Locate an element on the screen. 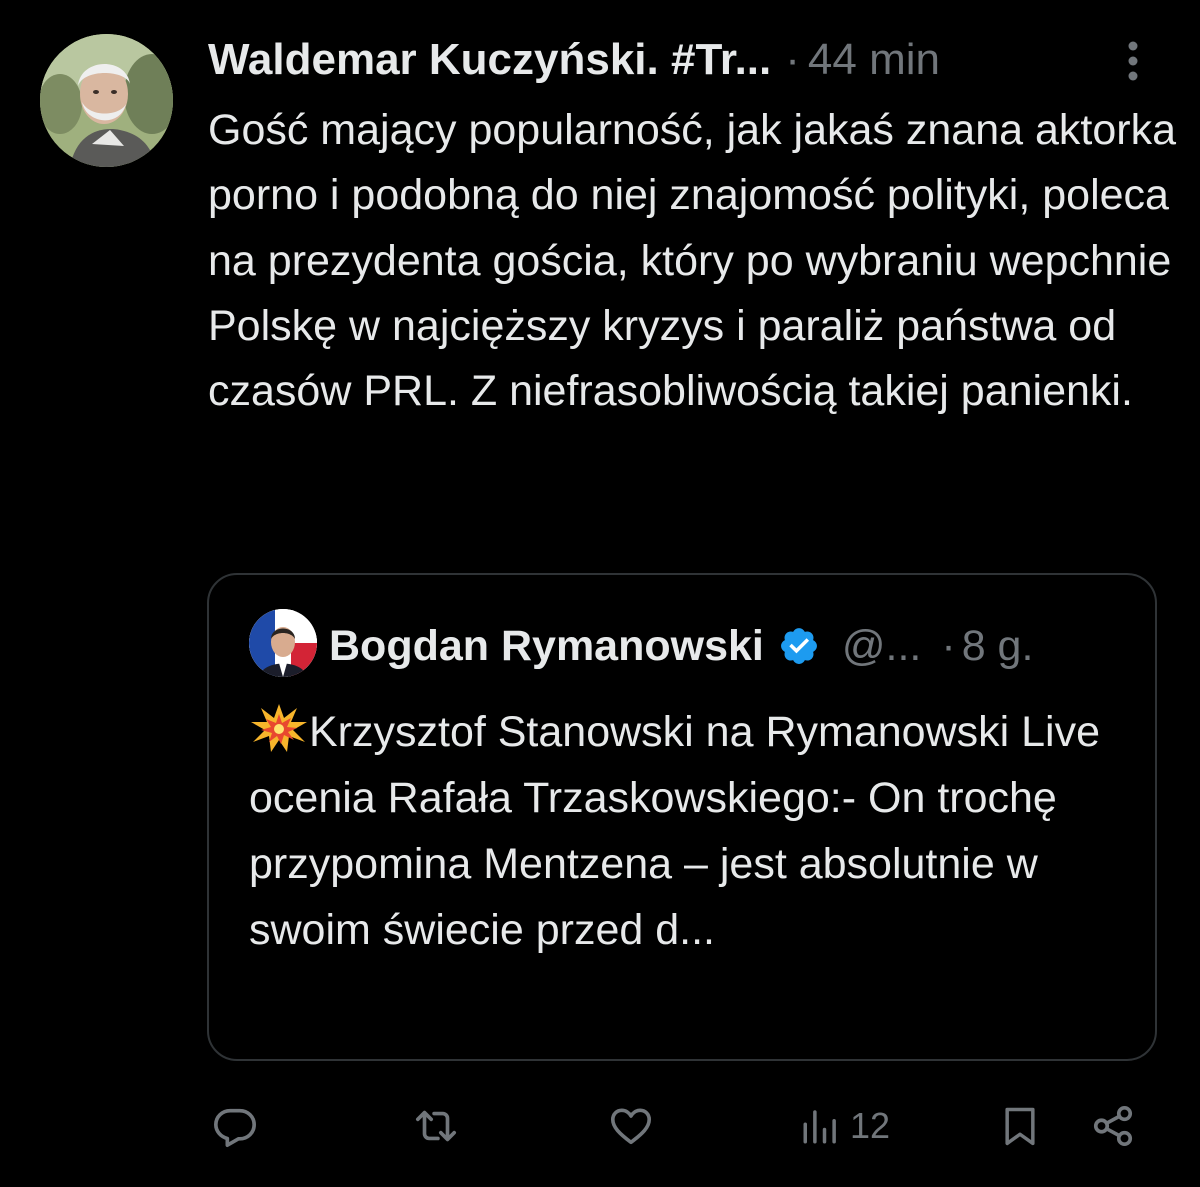  retweet-button is located at coordinates (436, 1126).